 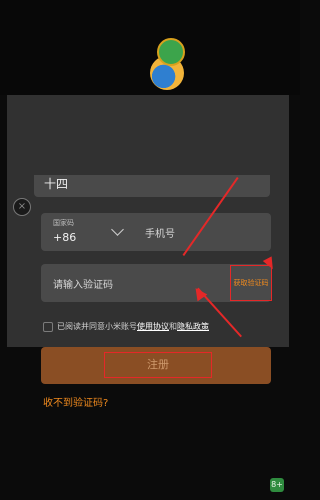 I want to click on privacy-link: 隐私政策, so click(x=193, y=326).